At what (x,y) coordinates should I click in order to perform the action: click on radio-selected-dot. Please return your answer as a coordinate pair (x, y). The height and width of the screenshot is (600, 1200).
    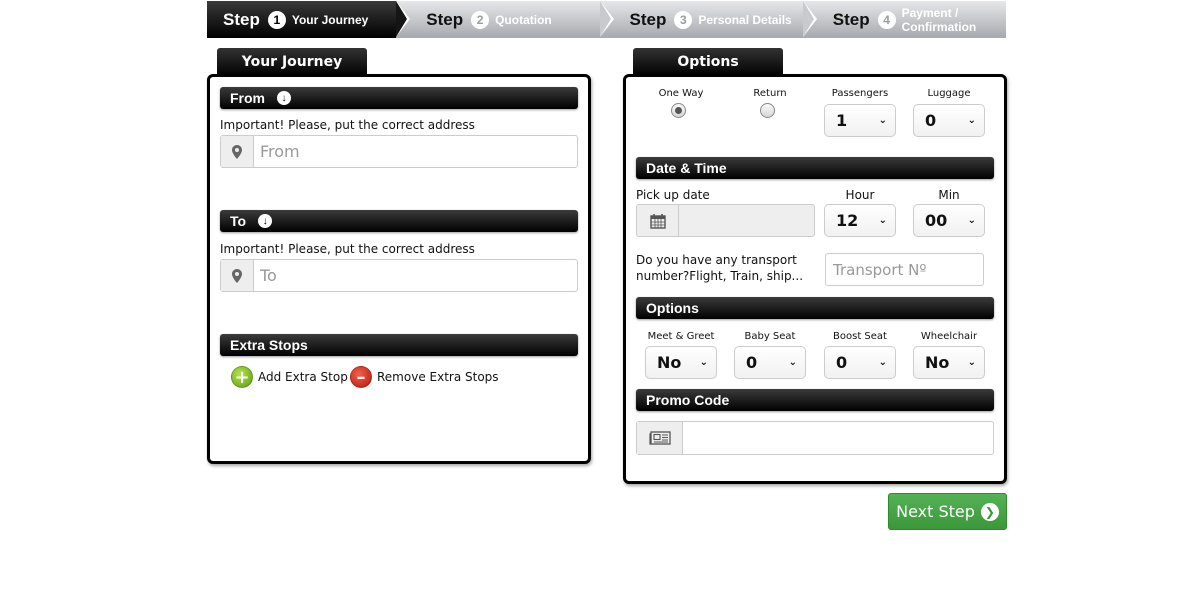
    Looking at the image, I should click on (678, 110).